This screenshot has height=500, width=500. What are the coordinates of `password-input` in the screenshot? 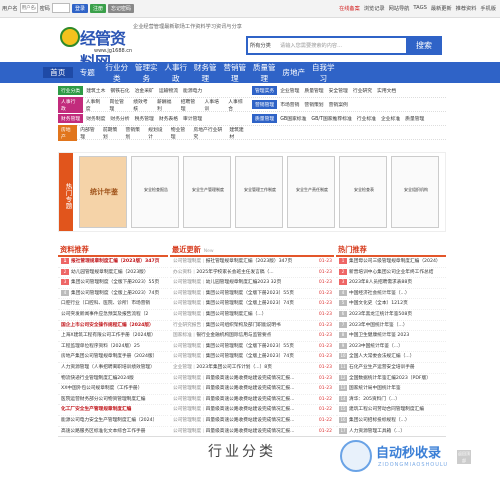 It's located at (60, 8).